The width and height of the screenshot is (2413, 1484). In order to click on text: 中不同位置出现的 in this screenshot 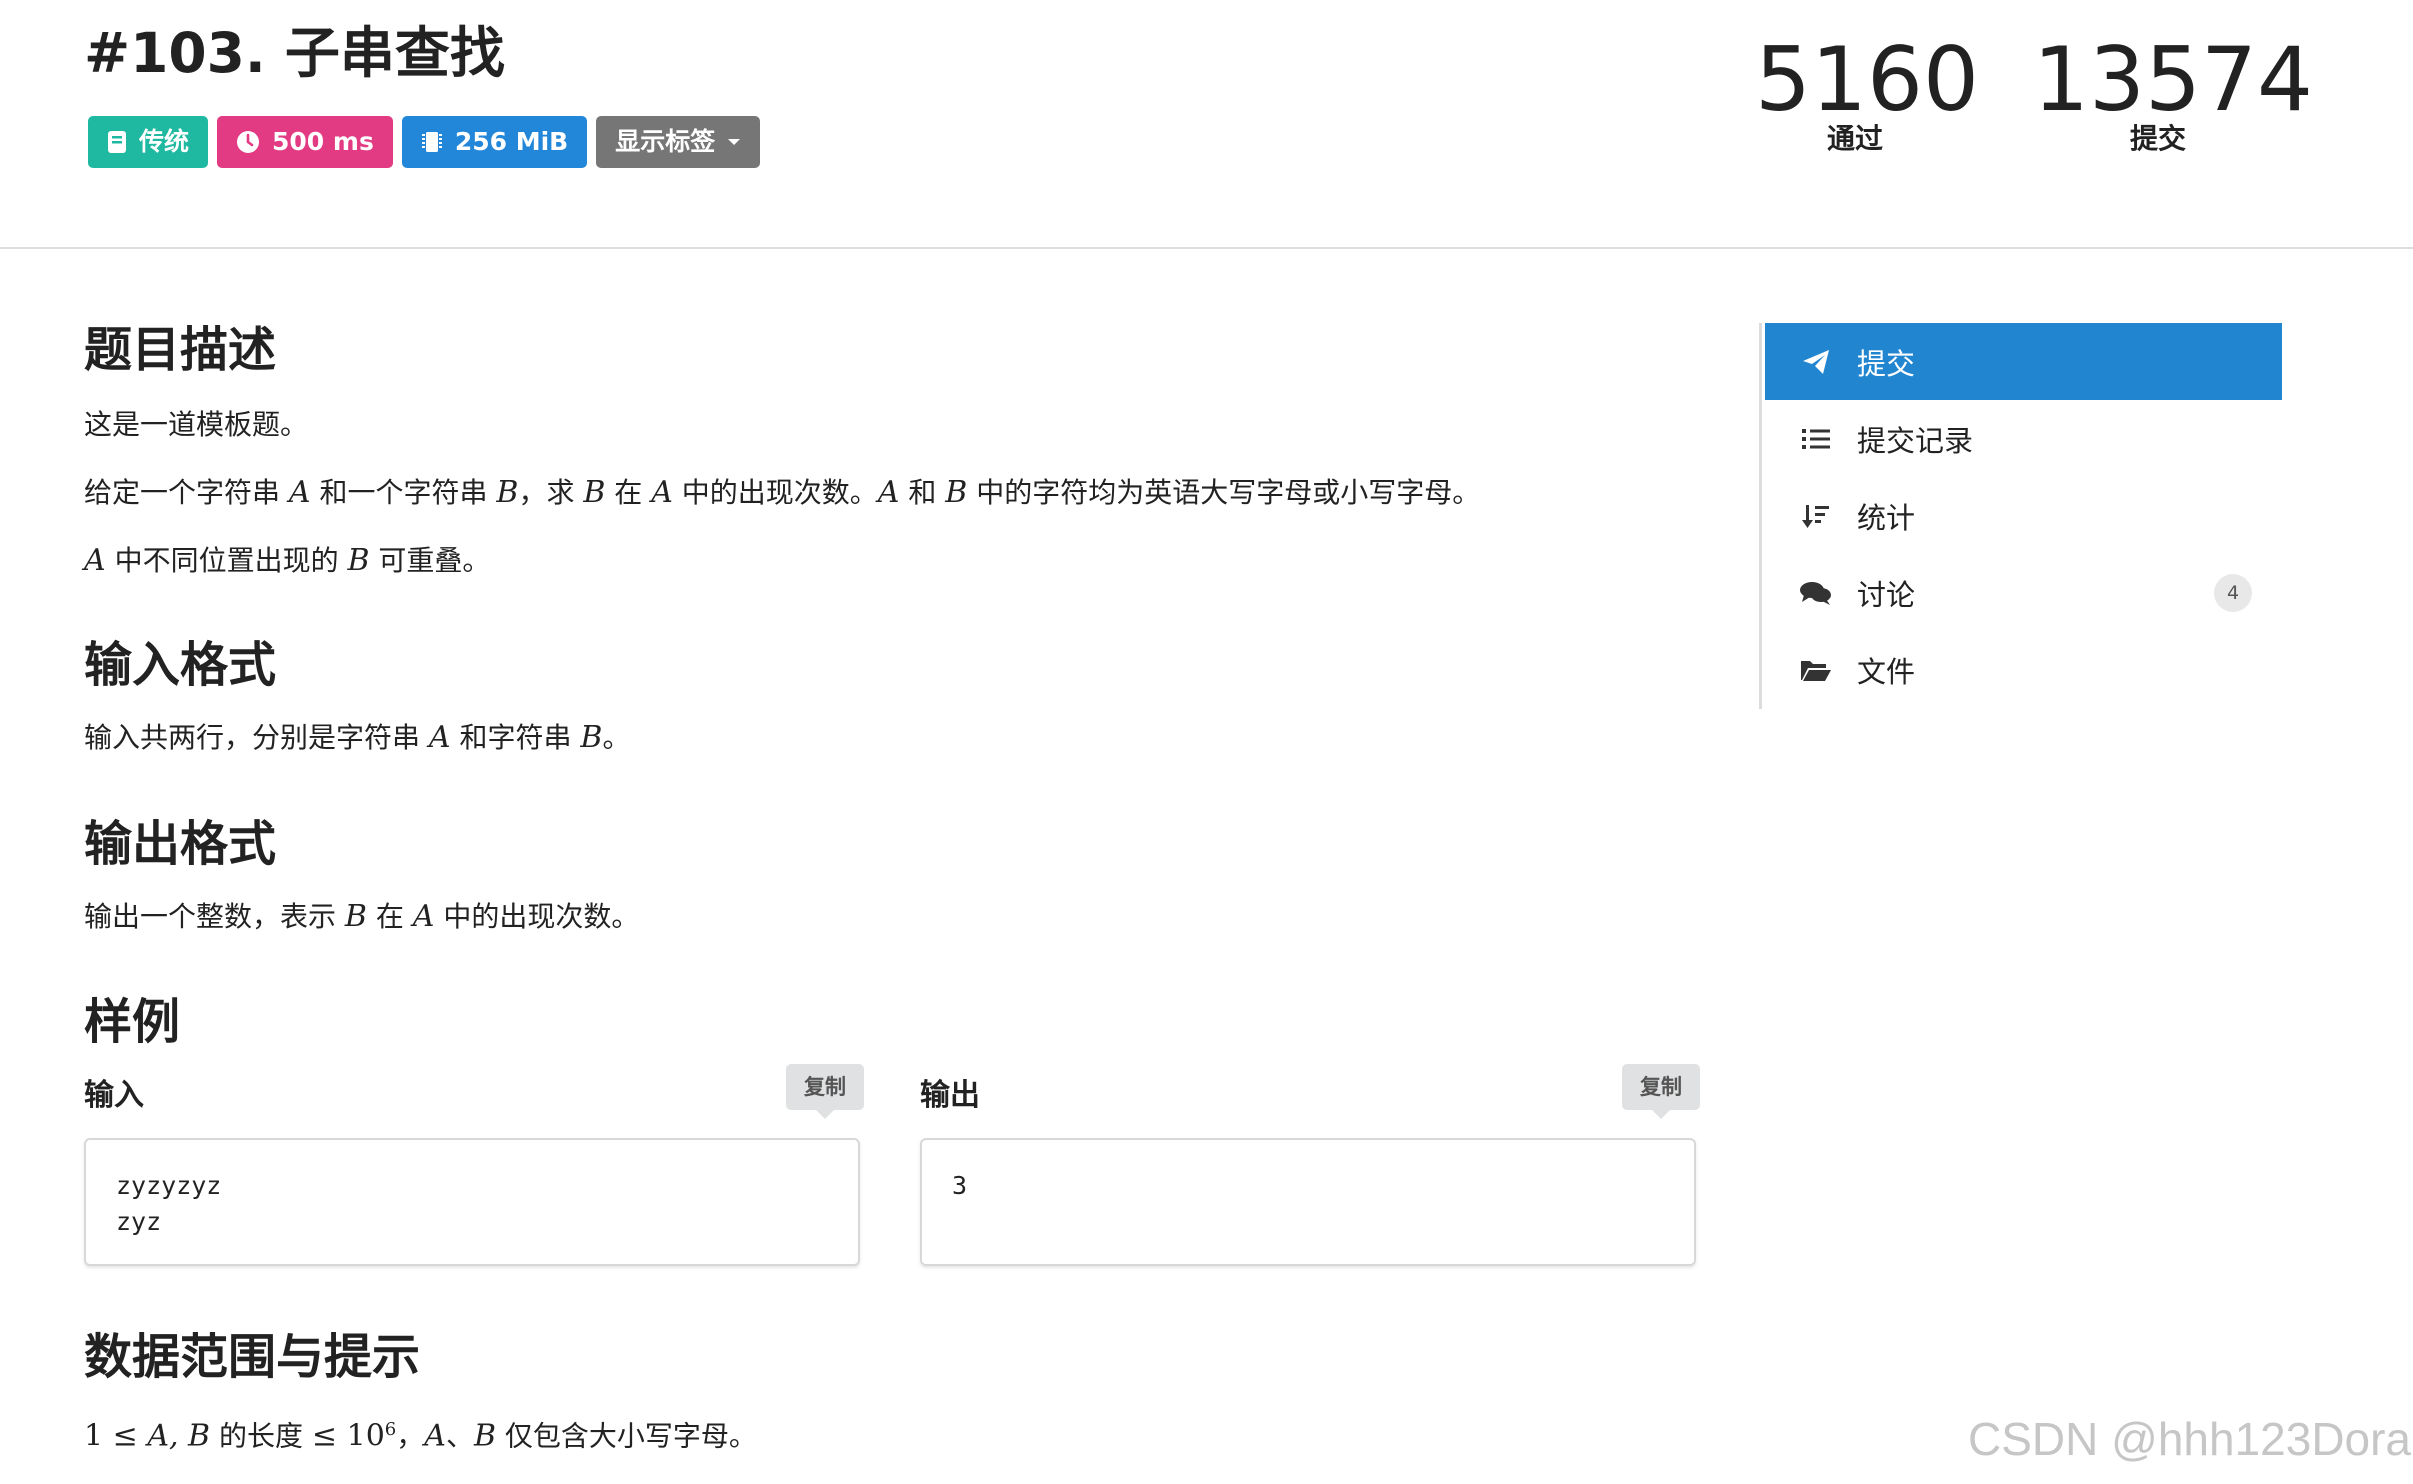, I will do `click(226, 560)`.